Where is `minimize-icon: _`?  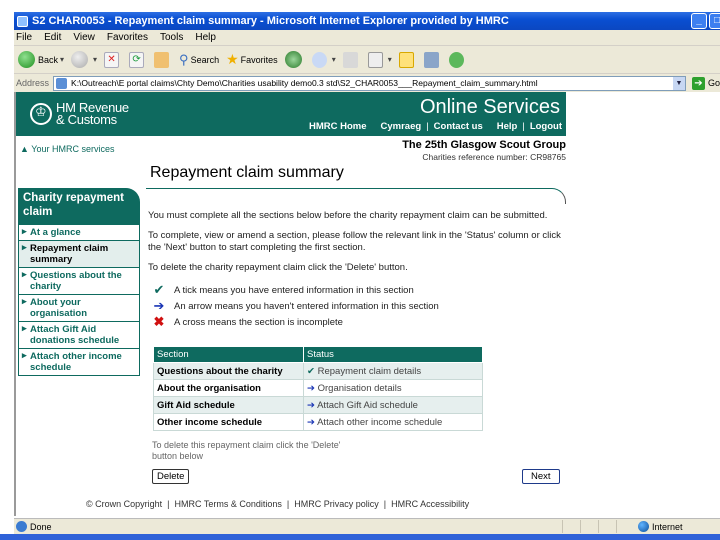 minimize-icon: _ is located at coordinates (699, 21).